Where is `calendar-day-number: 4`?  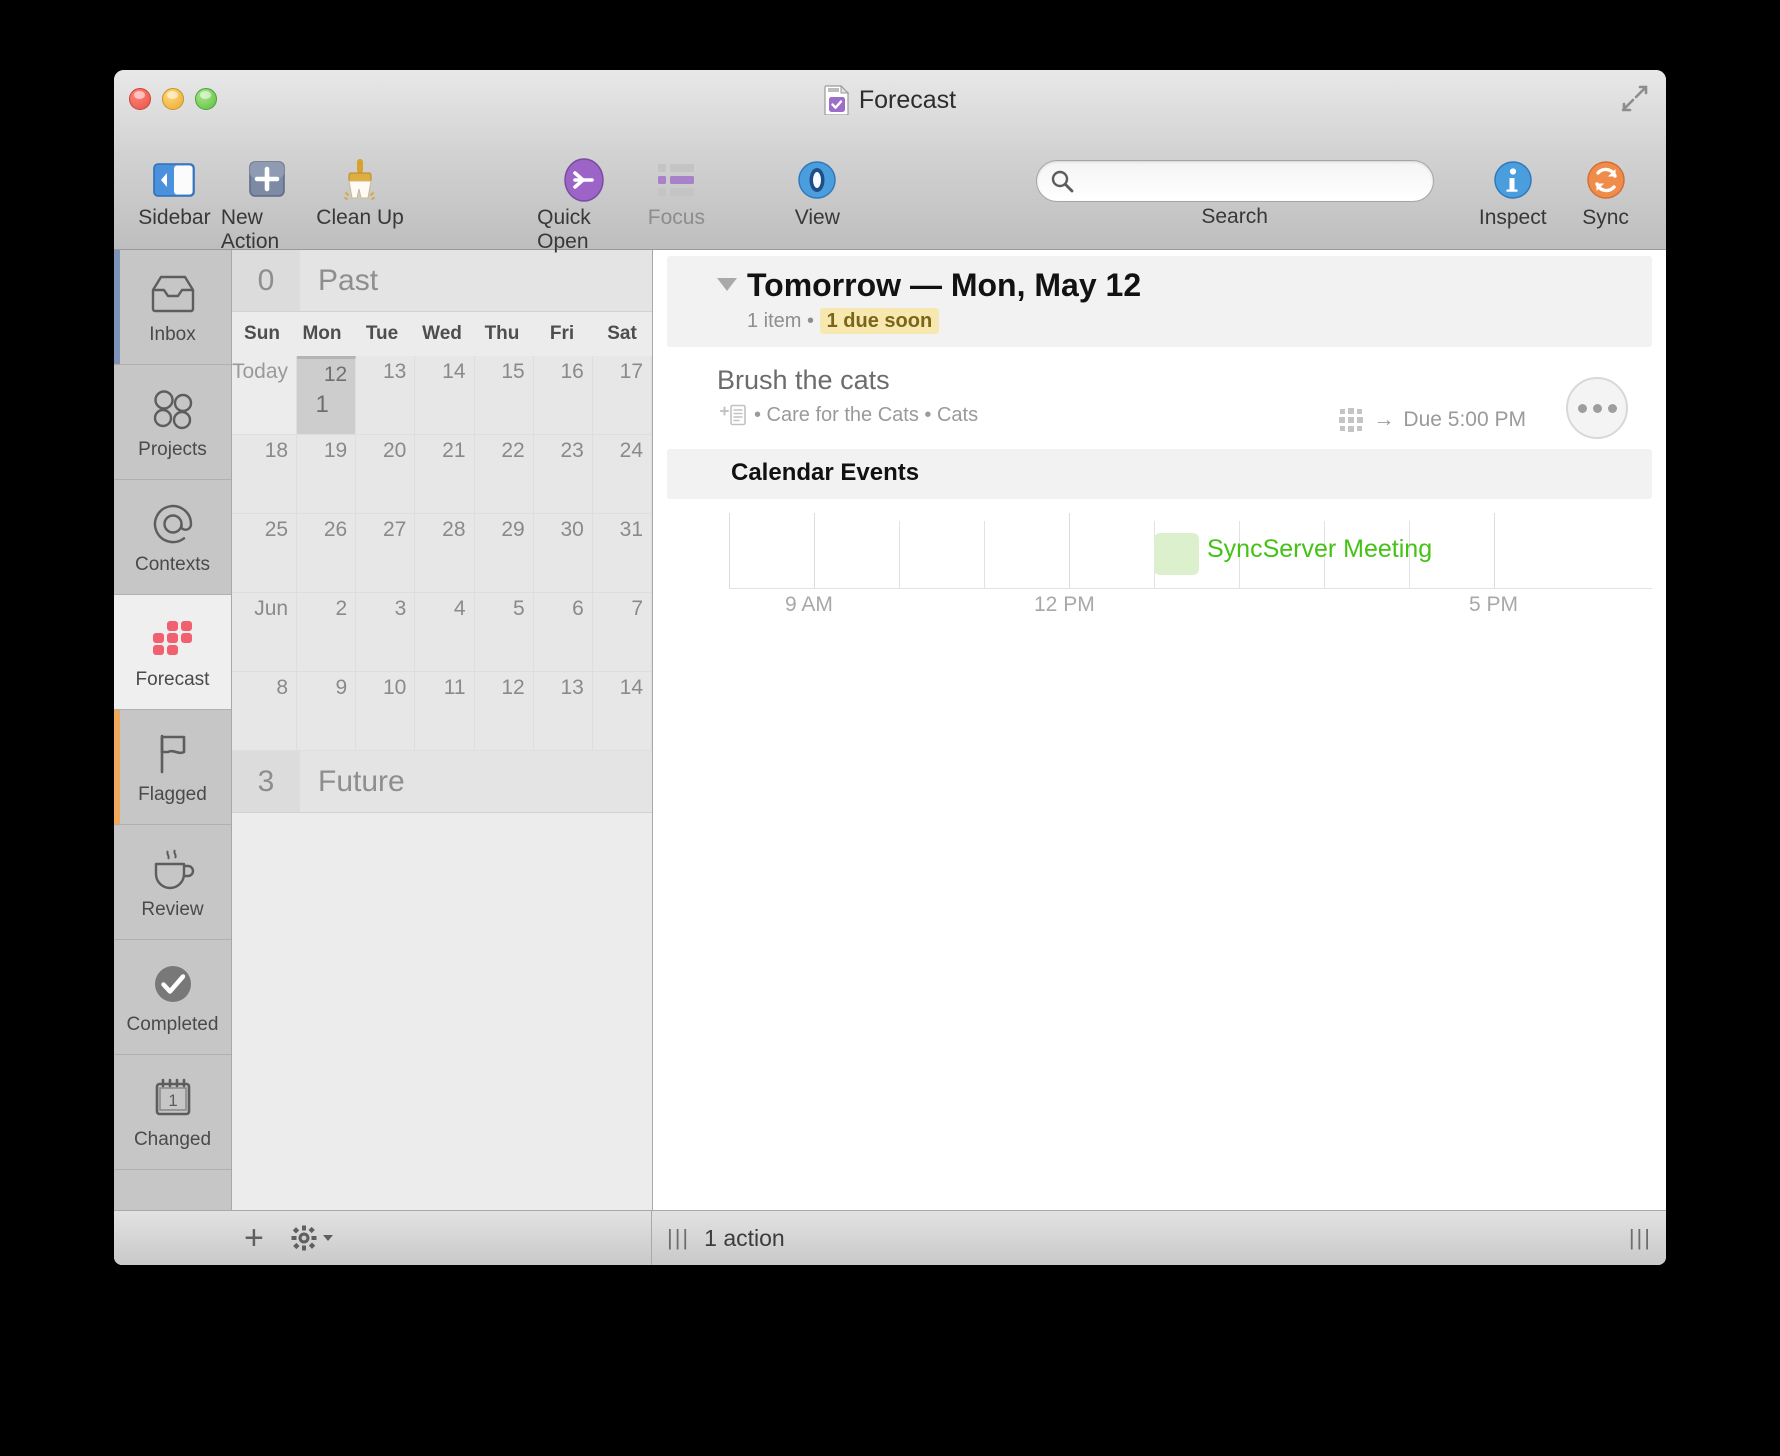 calendar-day-number: 4 is located at coordinates (459, 608).